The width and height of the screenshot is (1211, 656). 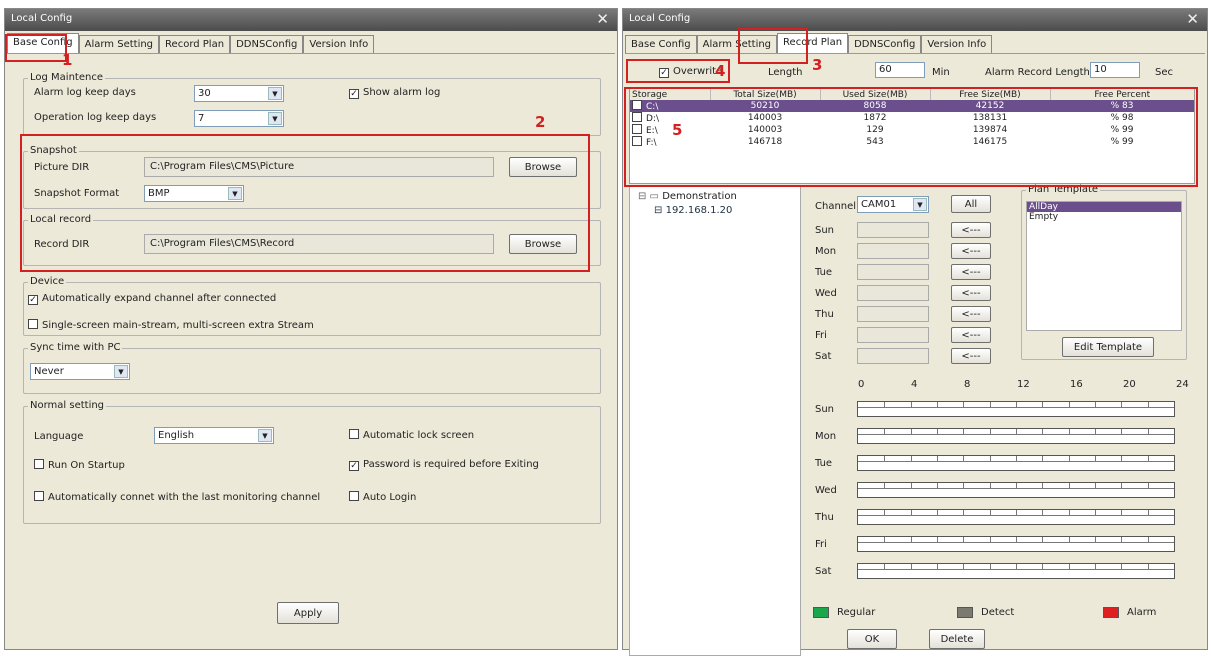 I want to click on day-plan-field-fri, so click(x=893, y=335).